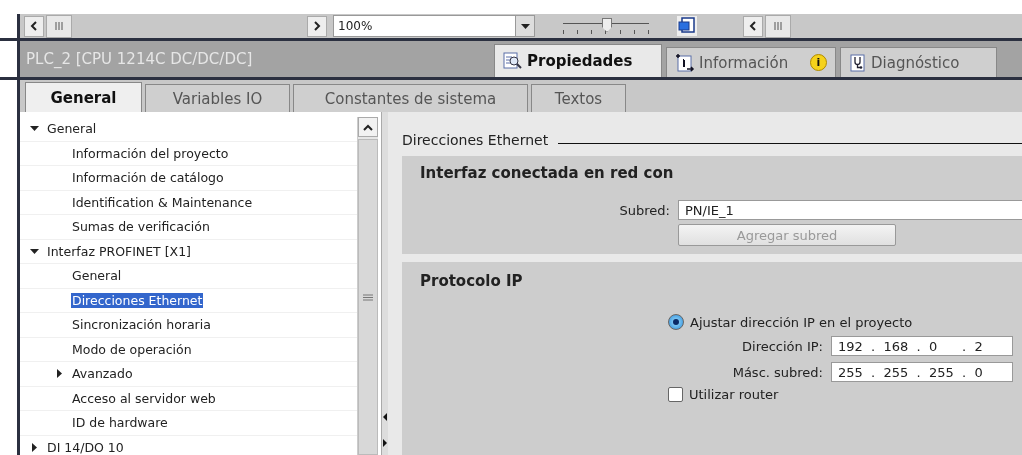 This screenshot has width=1022, height=455. What do you see at coordinates (644, 210) in the screenshot?
I see `field-label: Subred:` at bounding box center [644, 210].